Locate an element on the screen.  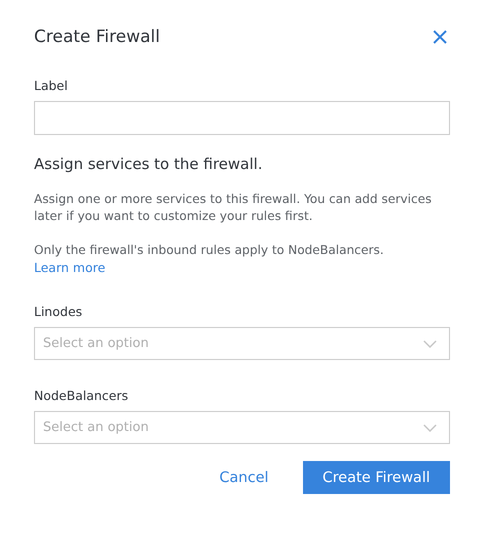
description-text: Only the firewall's inbound rules apply to NodeBalancers. is located at coordinates (209, 250).